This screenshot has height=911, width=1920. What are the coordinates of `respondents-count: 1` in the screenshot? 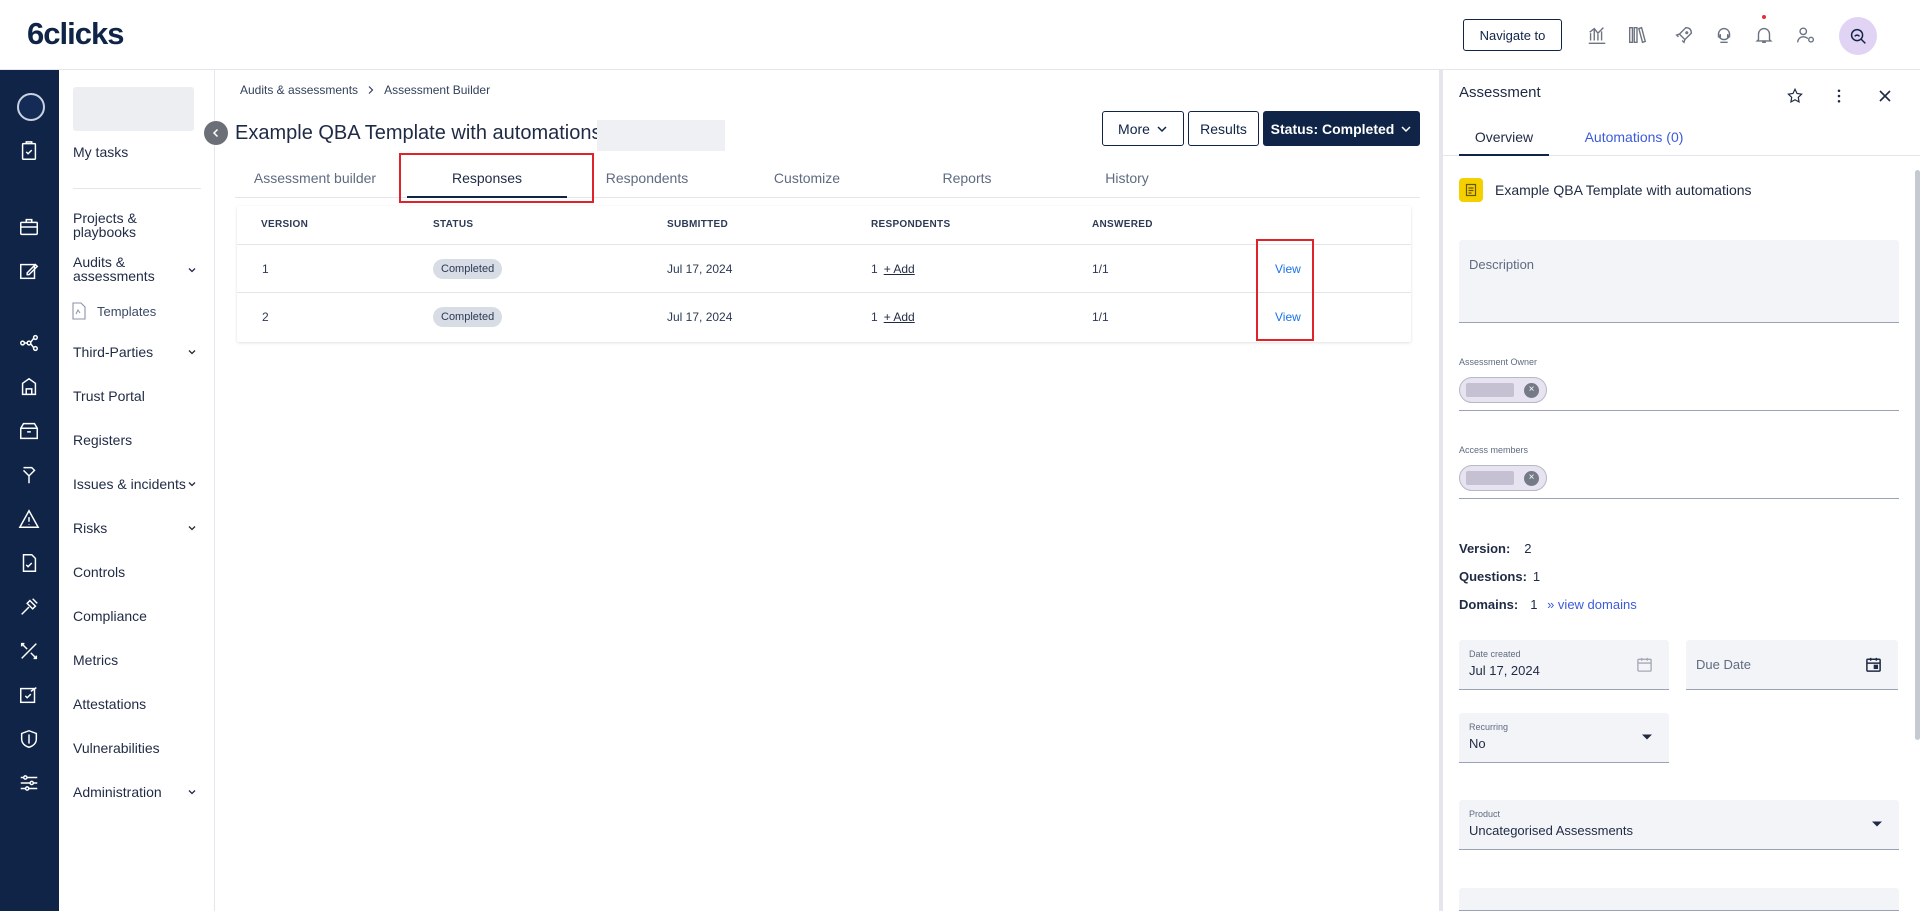 It's located at (874, 317).